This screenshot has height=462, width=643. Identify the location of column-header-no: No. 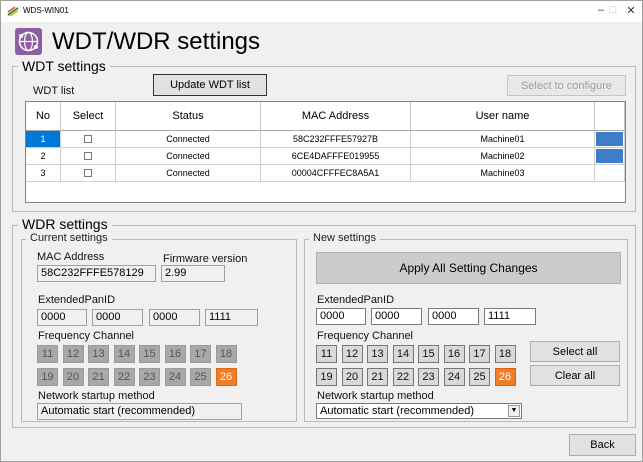
(43, 116).